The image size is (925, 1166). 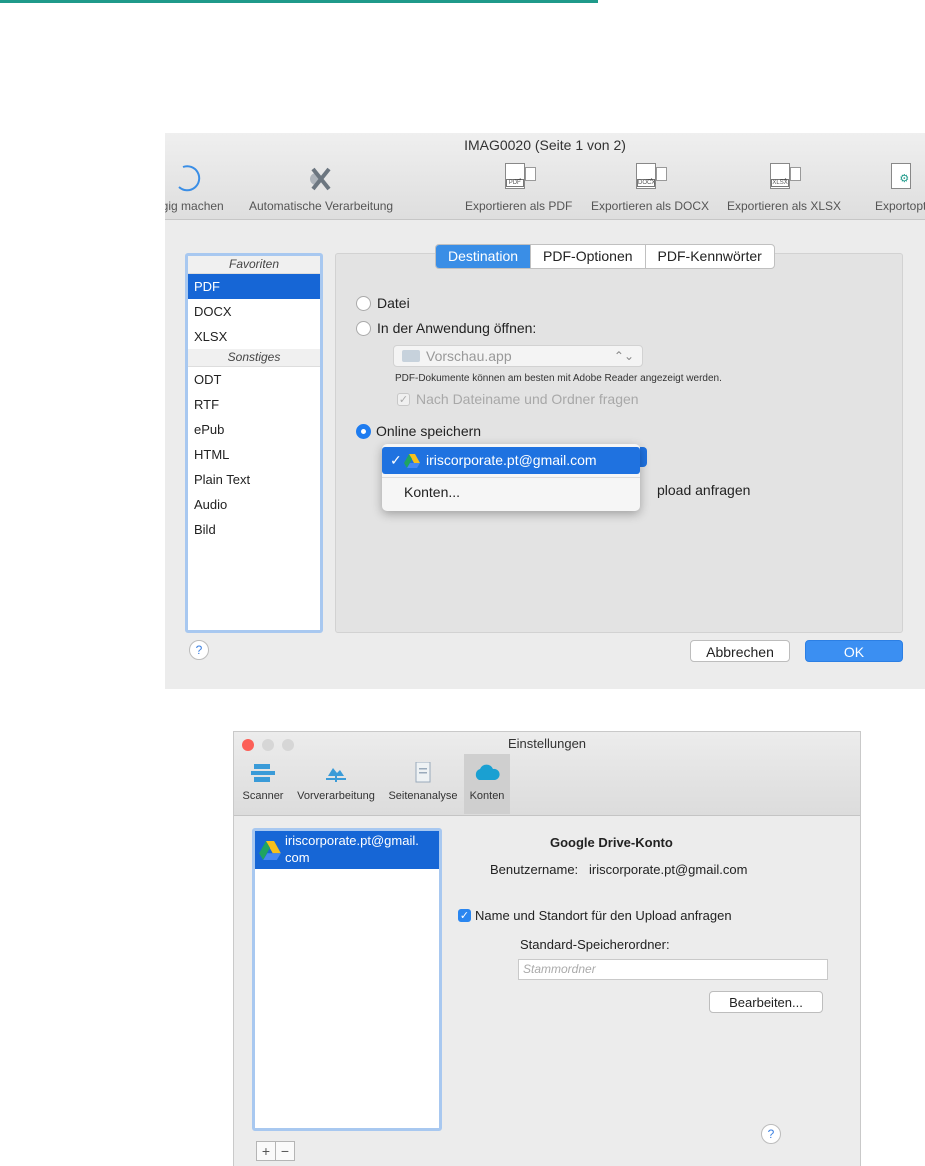 I want to click on tab-scanner: Scanner, so click(x=263, y=784).